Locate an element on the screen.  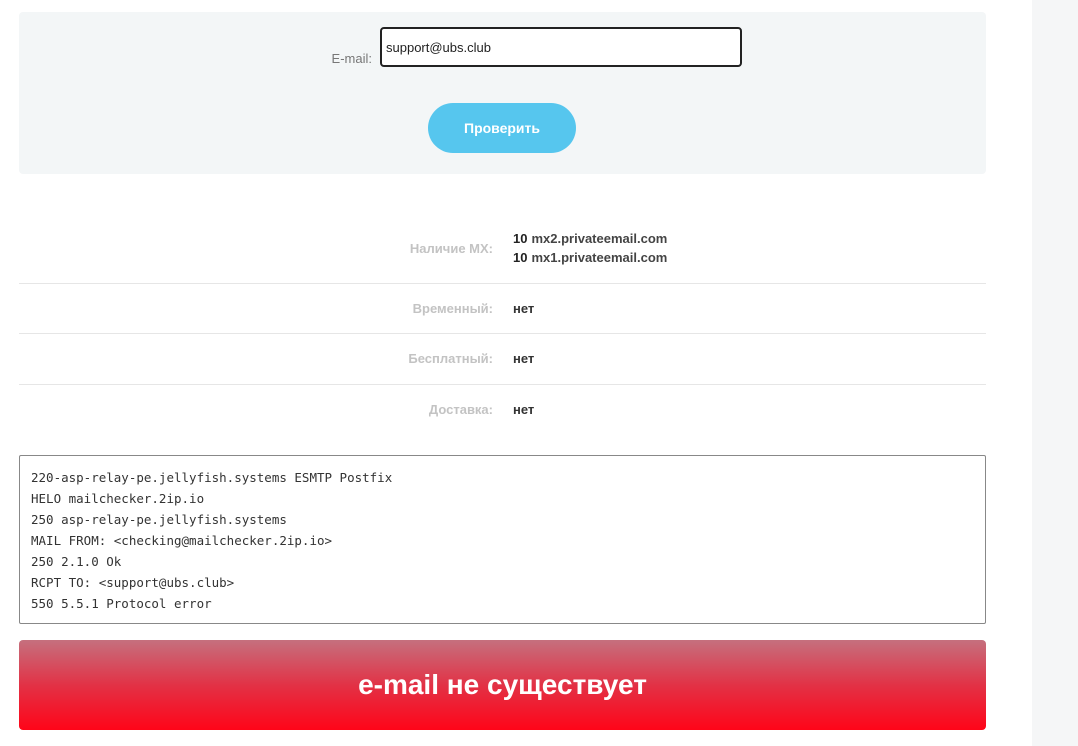
mx-host: mx1.privateemail.com is located at coordinates (599, 257).